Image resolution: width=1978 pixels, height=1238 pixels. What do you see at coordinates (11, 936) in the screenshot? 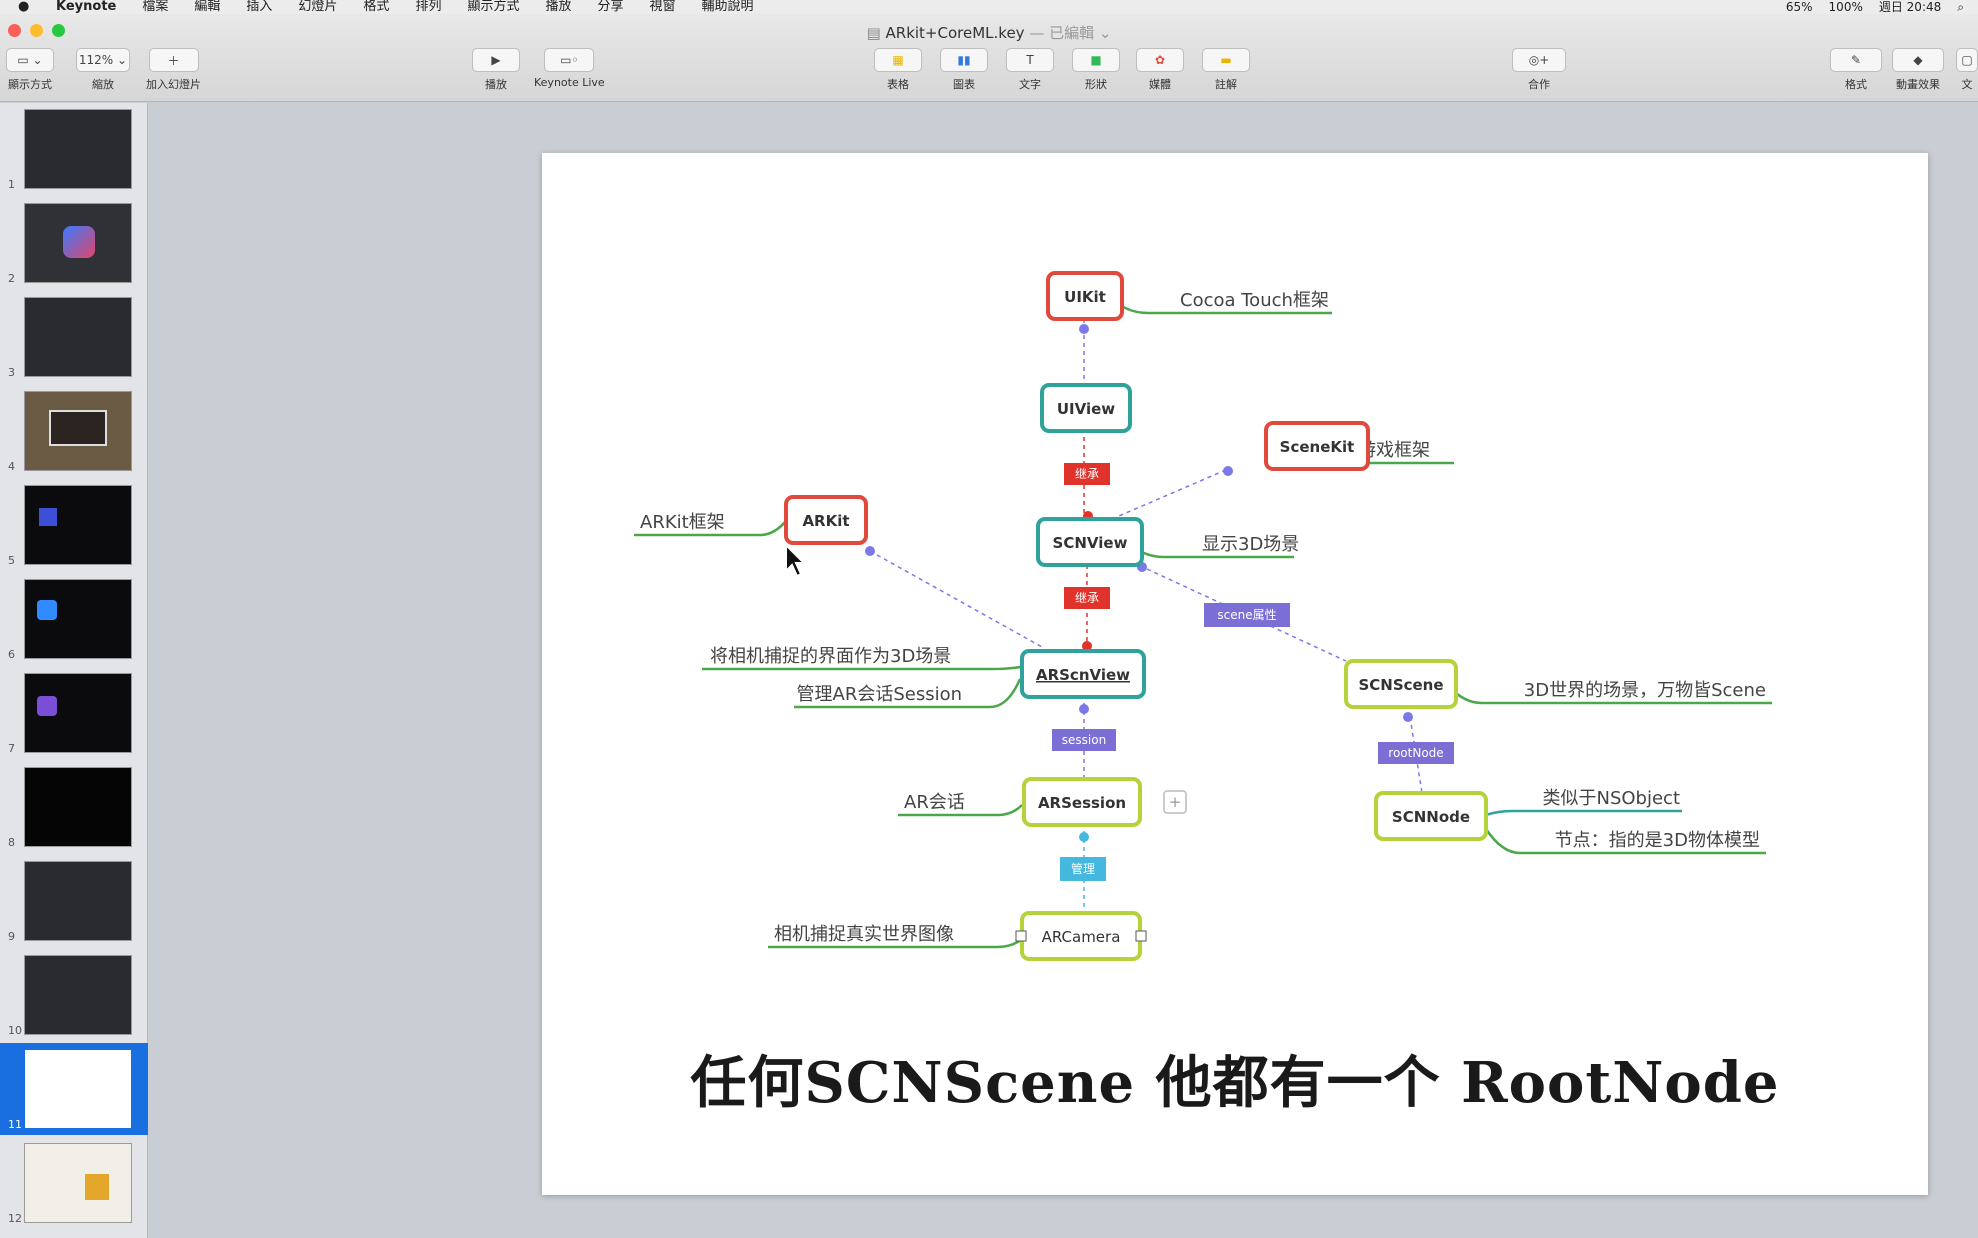
I see `slide-number: 9` at bounding box center [11, 936].